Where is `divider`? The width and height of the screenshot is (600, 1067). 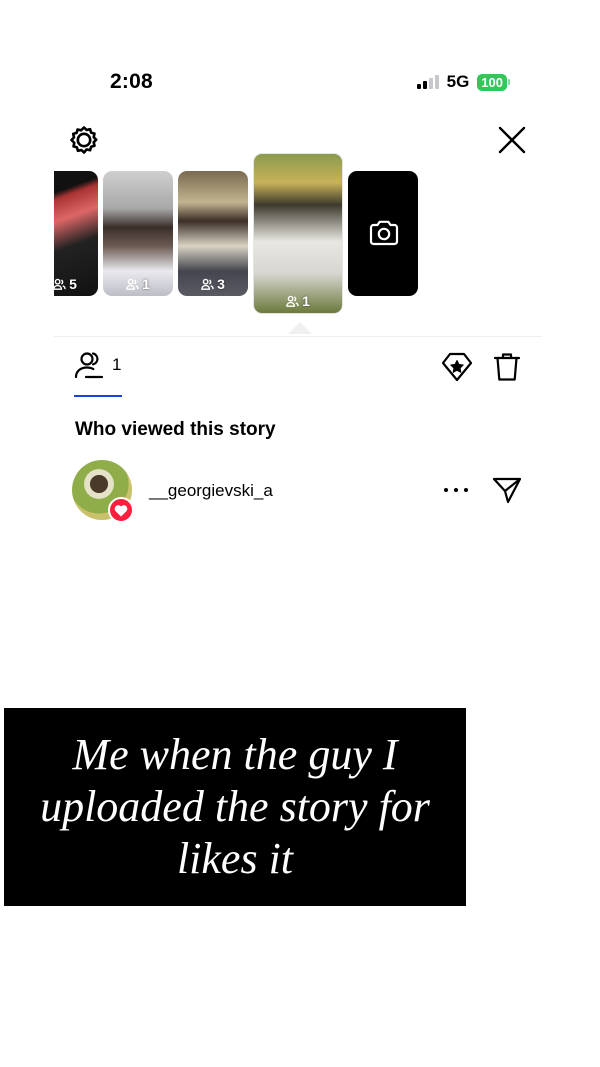
divider is located at coordinates (298, 336).